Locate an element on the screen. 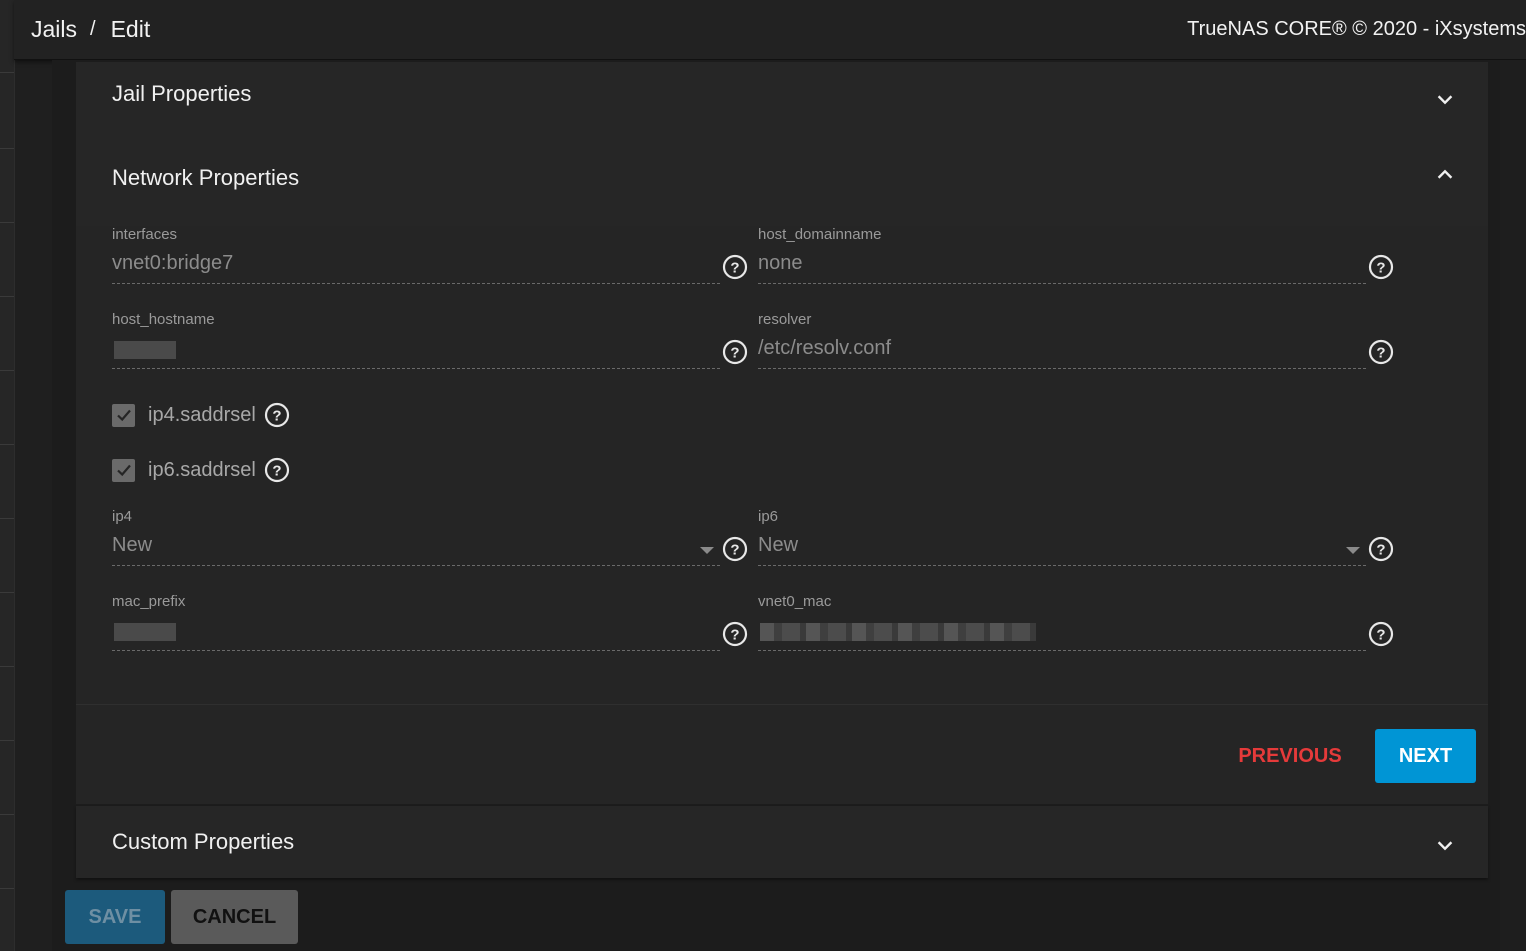  field-label: resolver is located at coordinates (785, 319).